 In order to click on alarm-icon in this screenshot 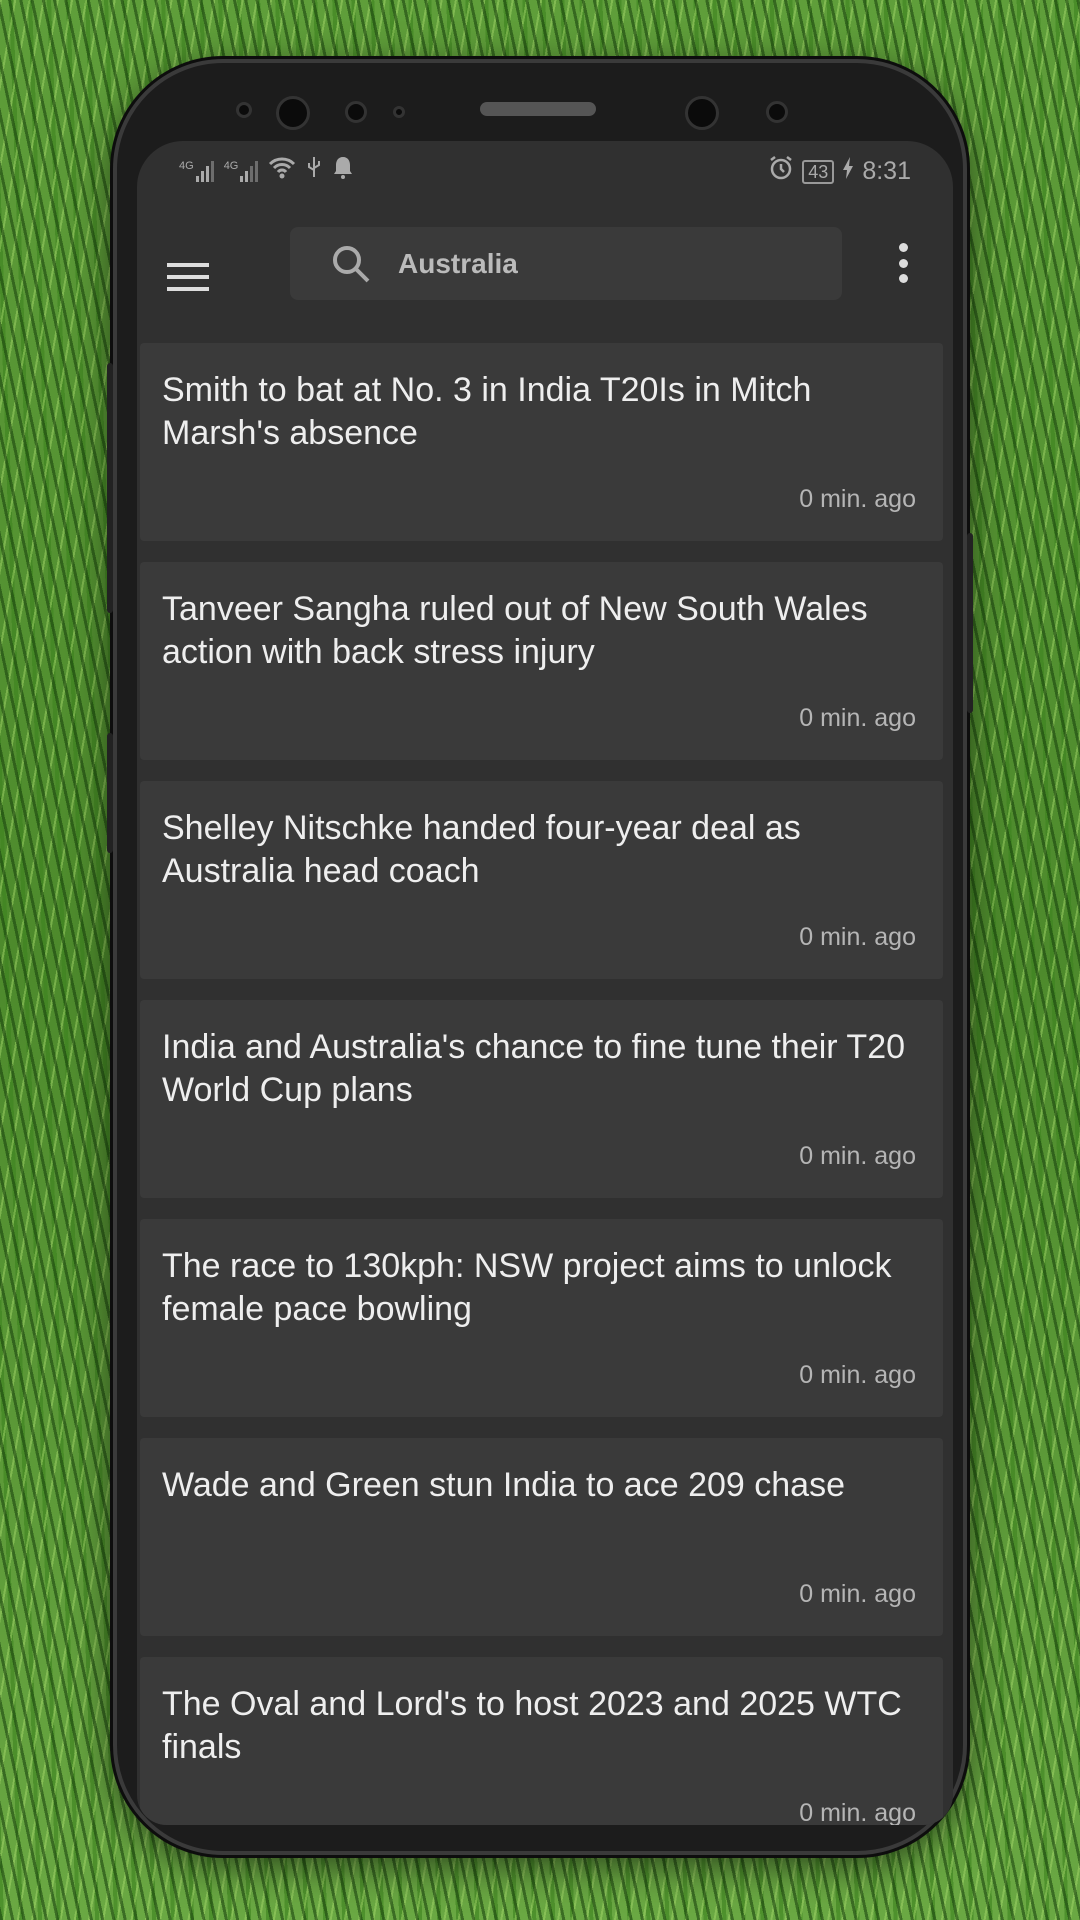, I will do `click(781, 171)`.